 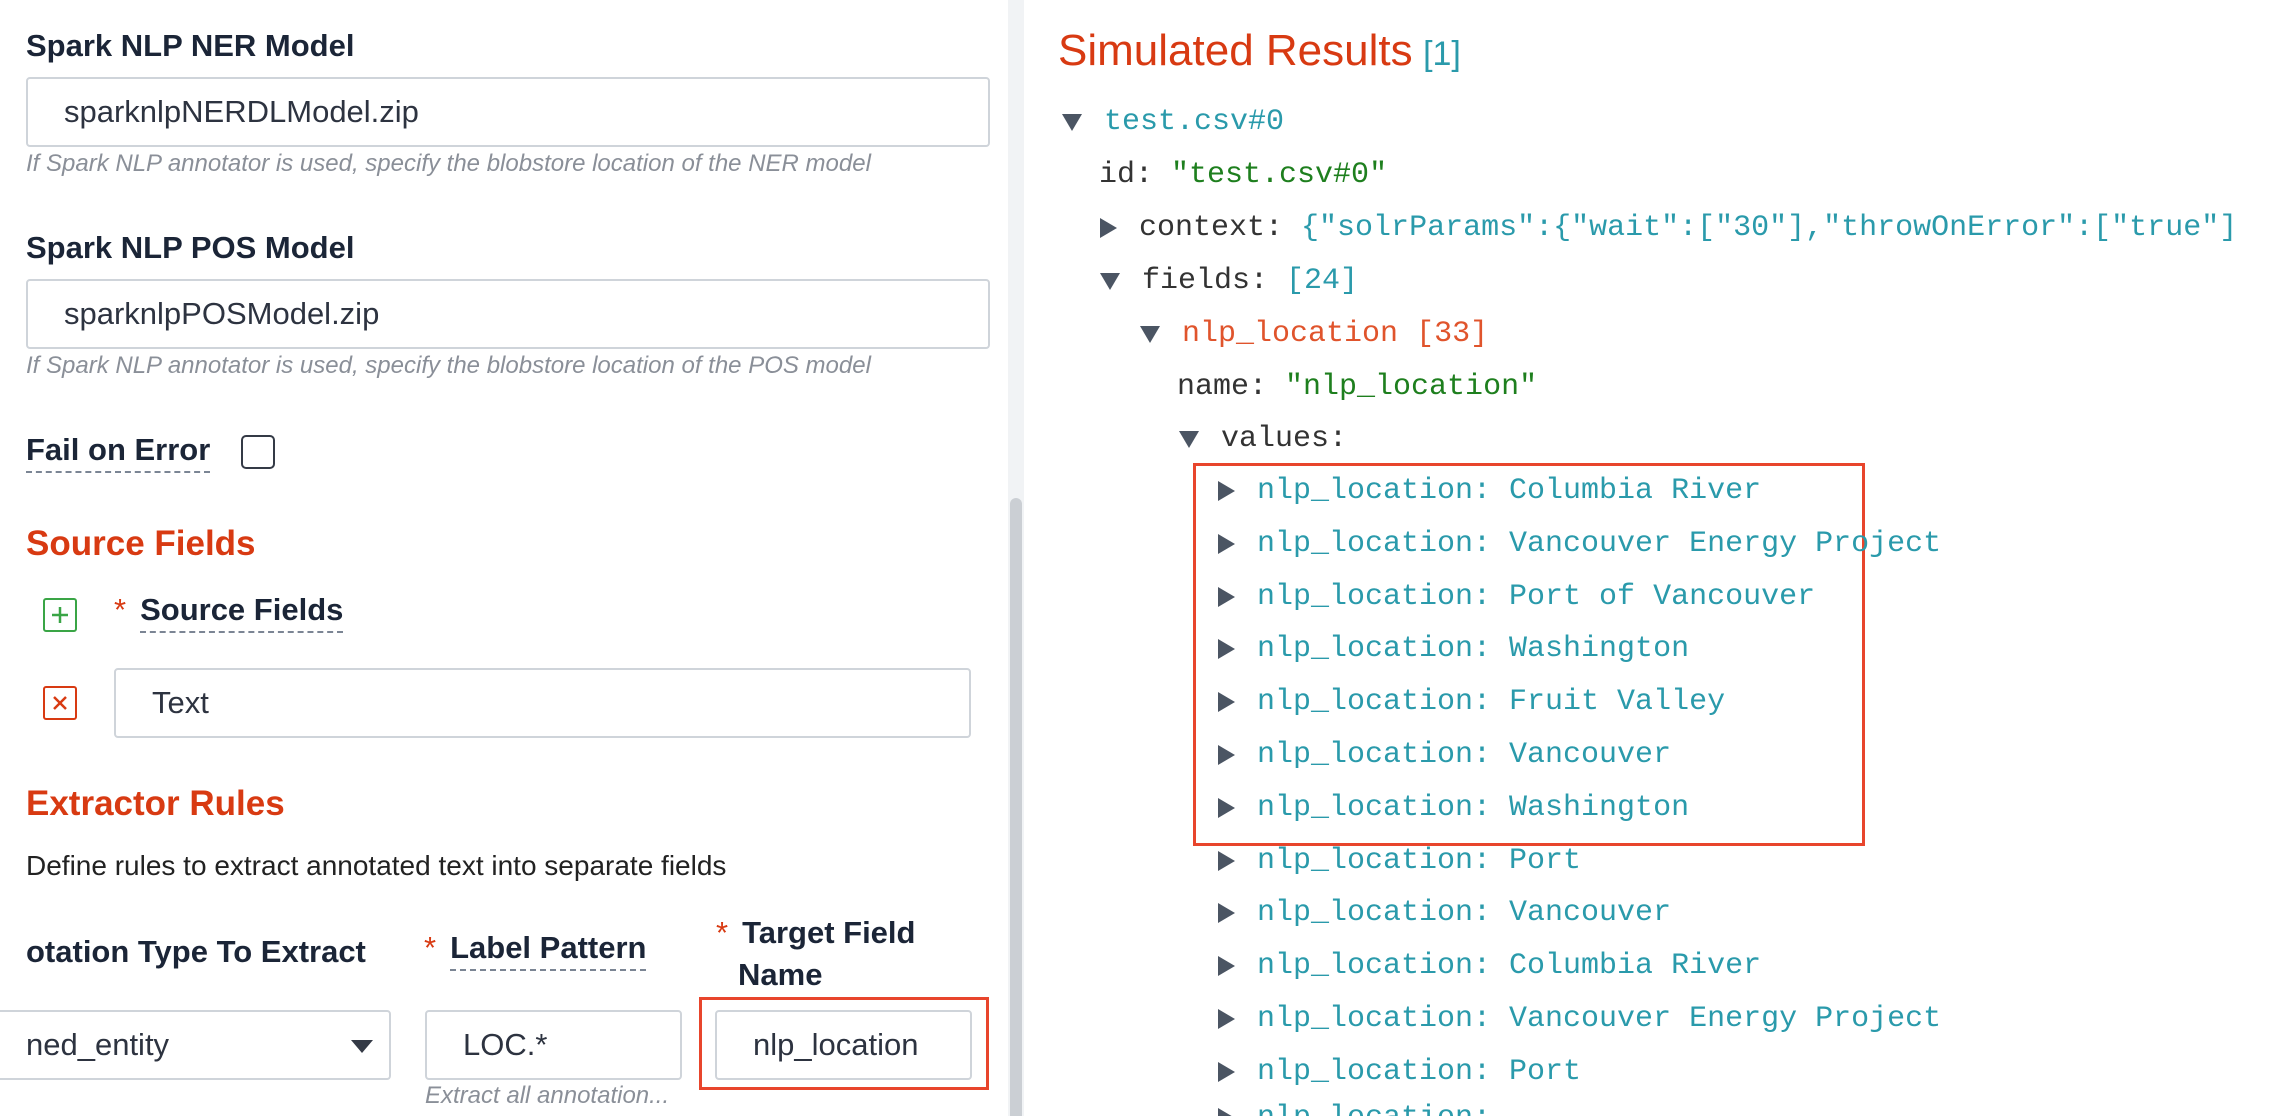 What do you see at coordinates (190, 247) in the screenshot?
I see `pos-model-label: Spark NLP POS Model` at bounding box center [190, 247].